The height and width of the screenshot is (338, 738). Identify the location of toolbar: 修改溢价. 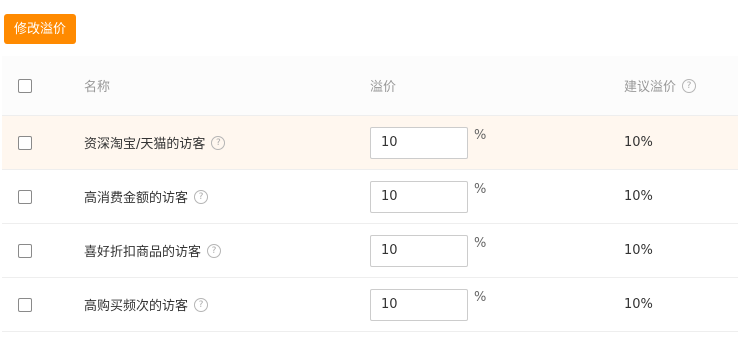
(40, 29).